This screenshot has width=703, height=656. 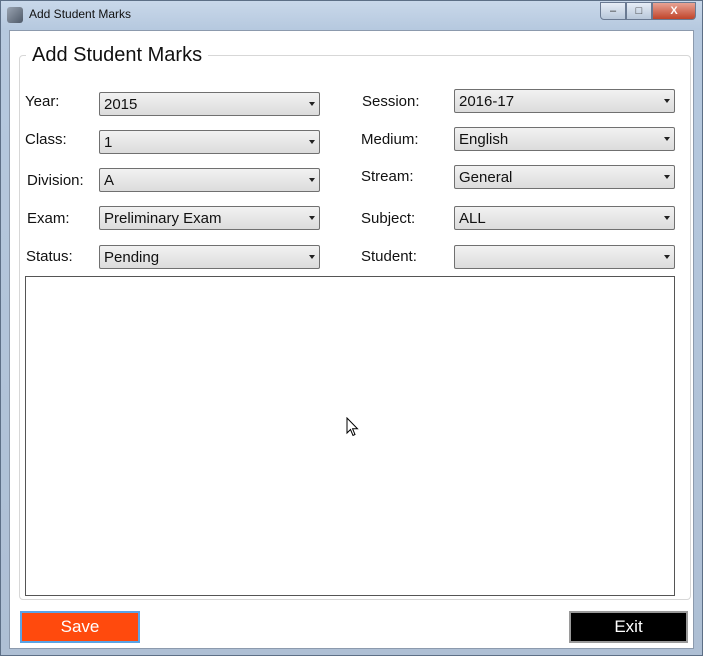 What do you see at coordinates (121, 104) in the screenshot?
I see `year-value: 2015` at bounding box center [121, 104].